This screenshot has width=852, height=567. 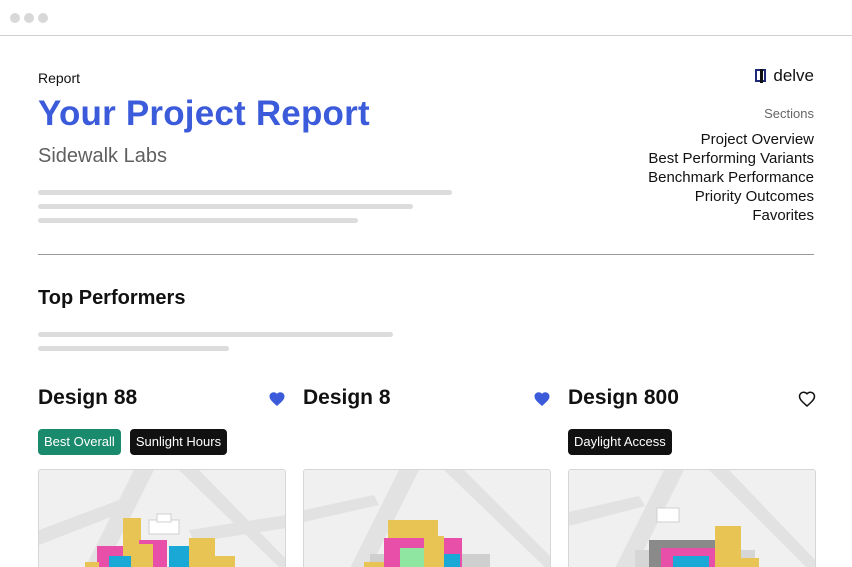 What do you see at coordinates (43, 18) in the screenshot?
I see `window-maximize-dot` at bounding box center [43, 18].